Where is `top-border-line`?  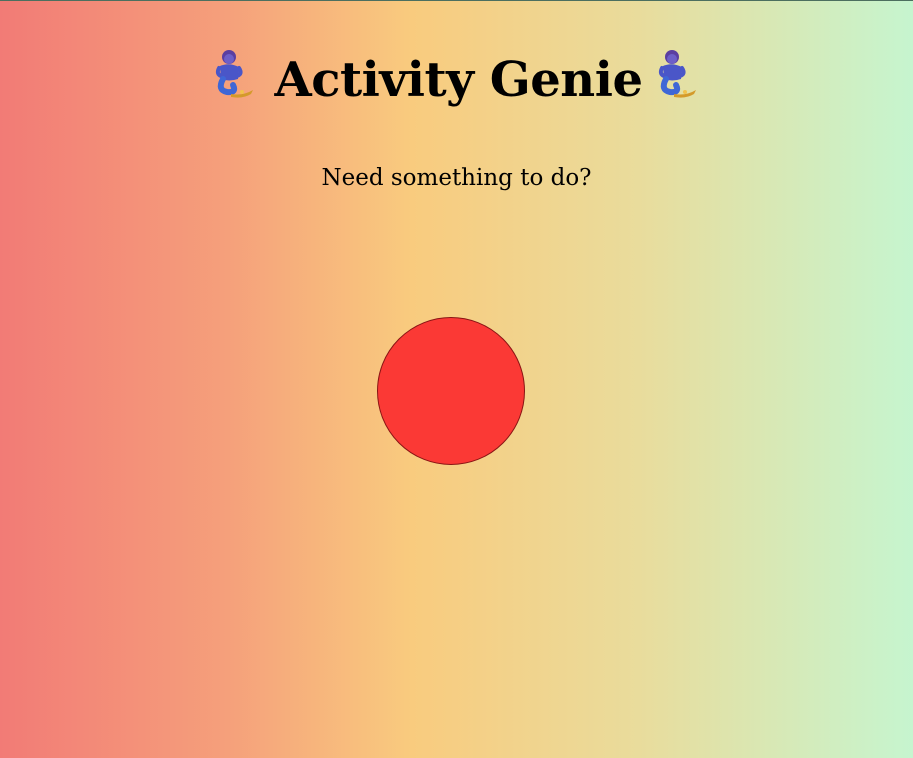
top-border-line is located at coordinates (456, 0).